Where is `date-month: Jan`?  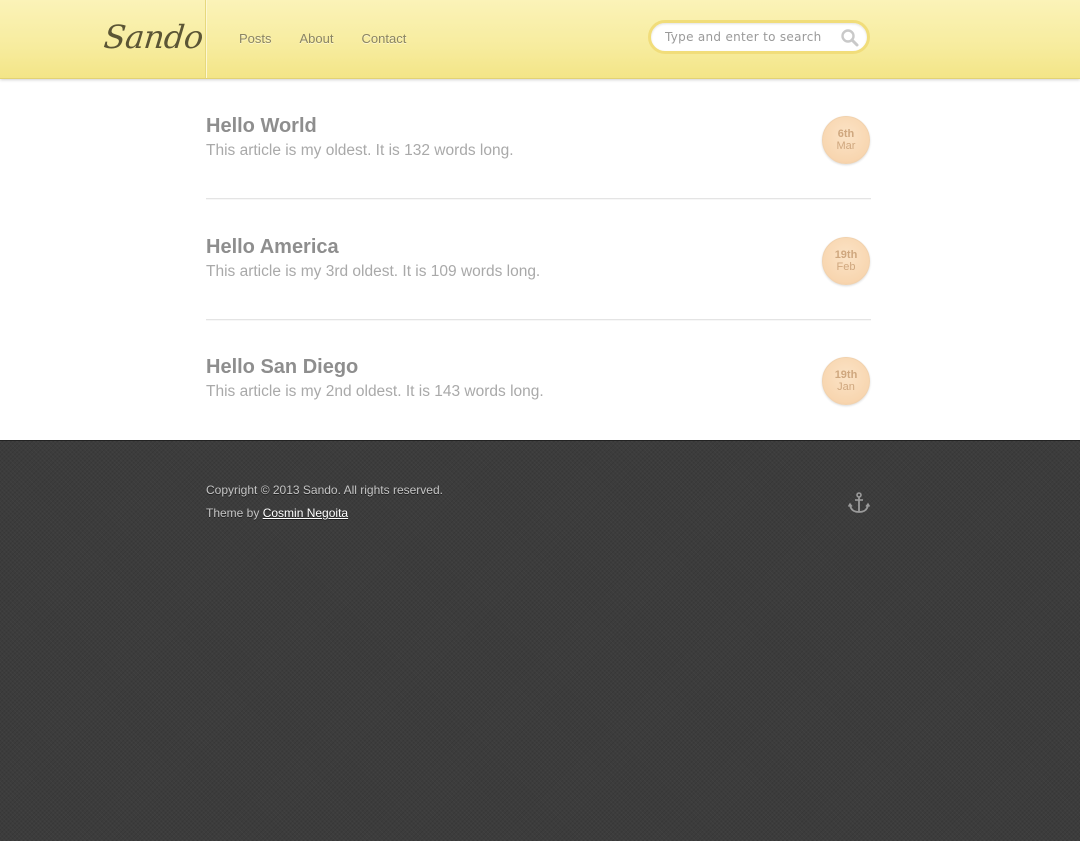
date-month: Jan is located at coordinates (846, 387).